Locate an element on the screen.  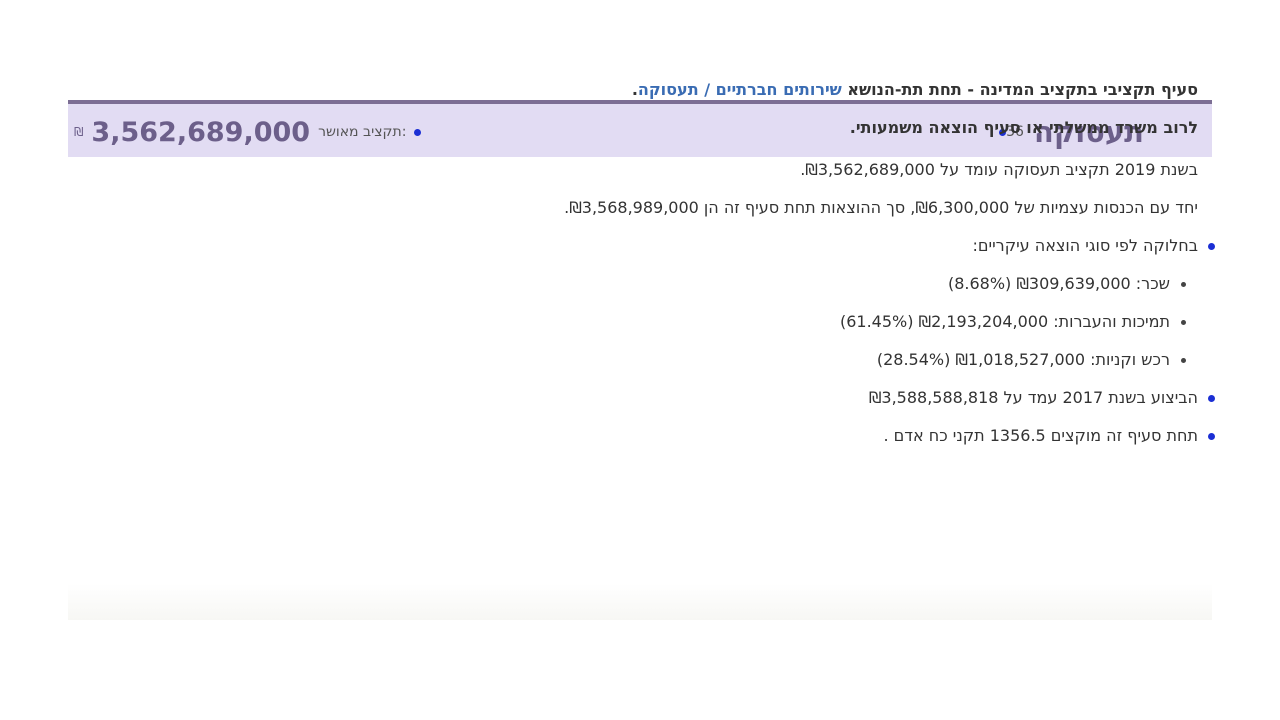
currency-symbol: ₪ is located at coordinates (79, 132).